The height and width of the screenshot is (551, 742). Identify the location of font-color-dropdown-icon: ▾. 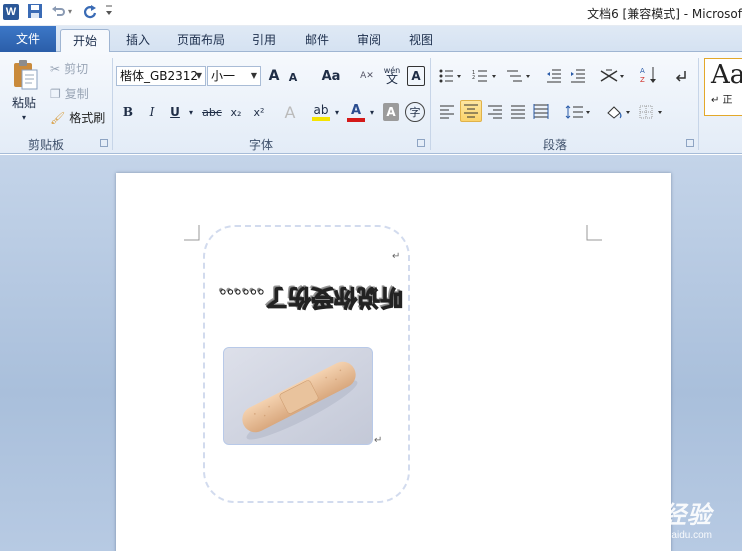
(372, 112).